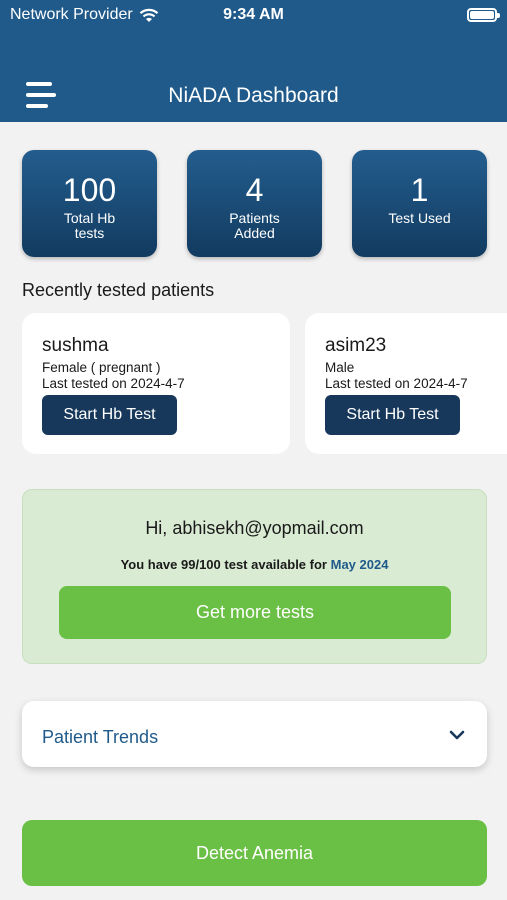 Image resolution: width=507 pixels, height=900 pixels. I want to click on carrier-name: Network Provider, so click(71, 14).